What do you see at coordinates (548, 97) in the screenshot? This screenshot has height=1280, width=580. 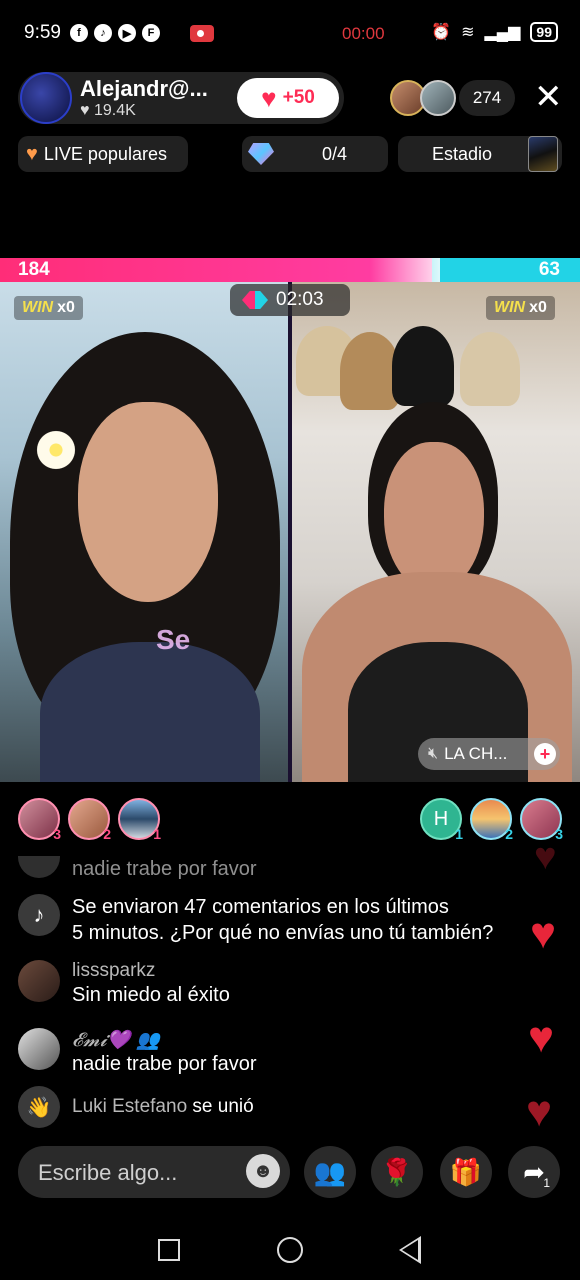 I see `close-icon: ✕` at bounding box center [548, 97].